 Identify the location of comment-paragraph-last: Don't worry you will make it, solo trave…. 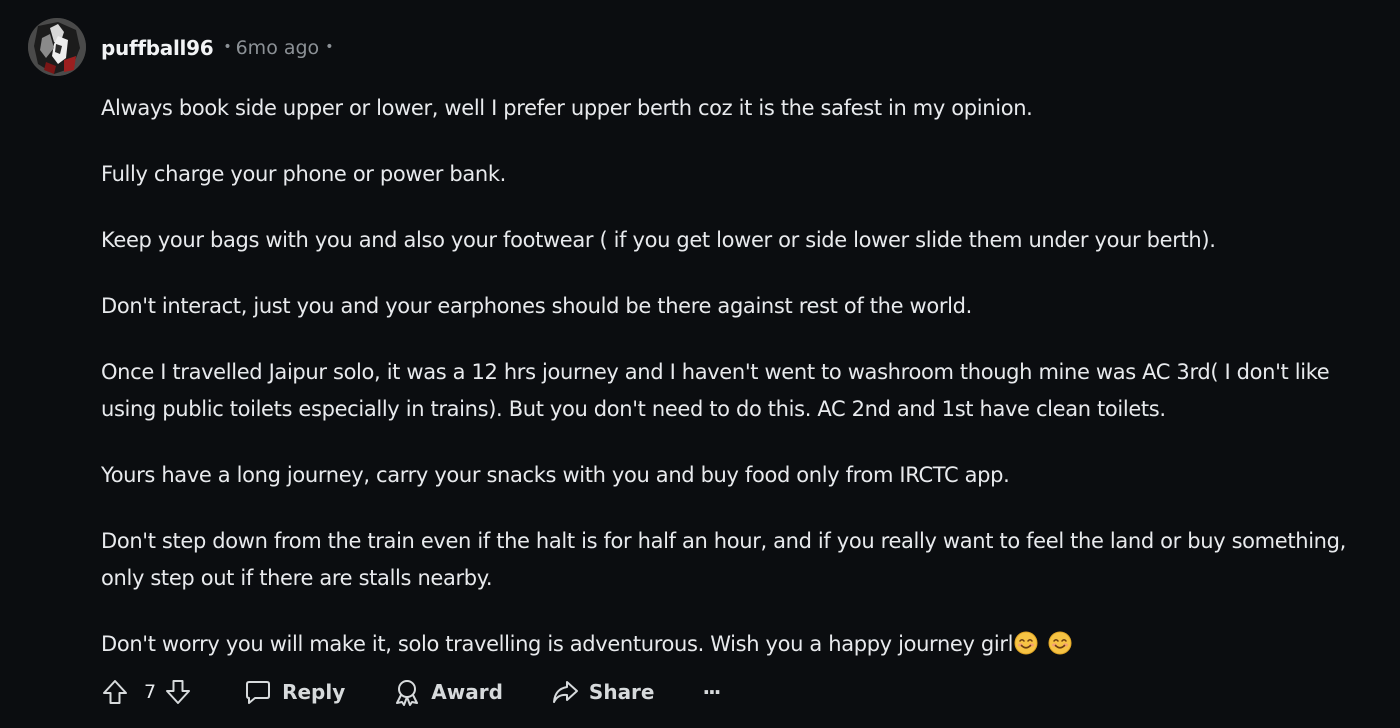
(743, 644).